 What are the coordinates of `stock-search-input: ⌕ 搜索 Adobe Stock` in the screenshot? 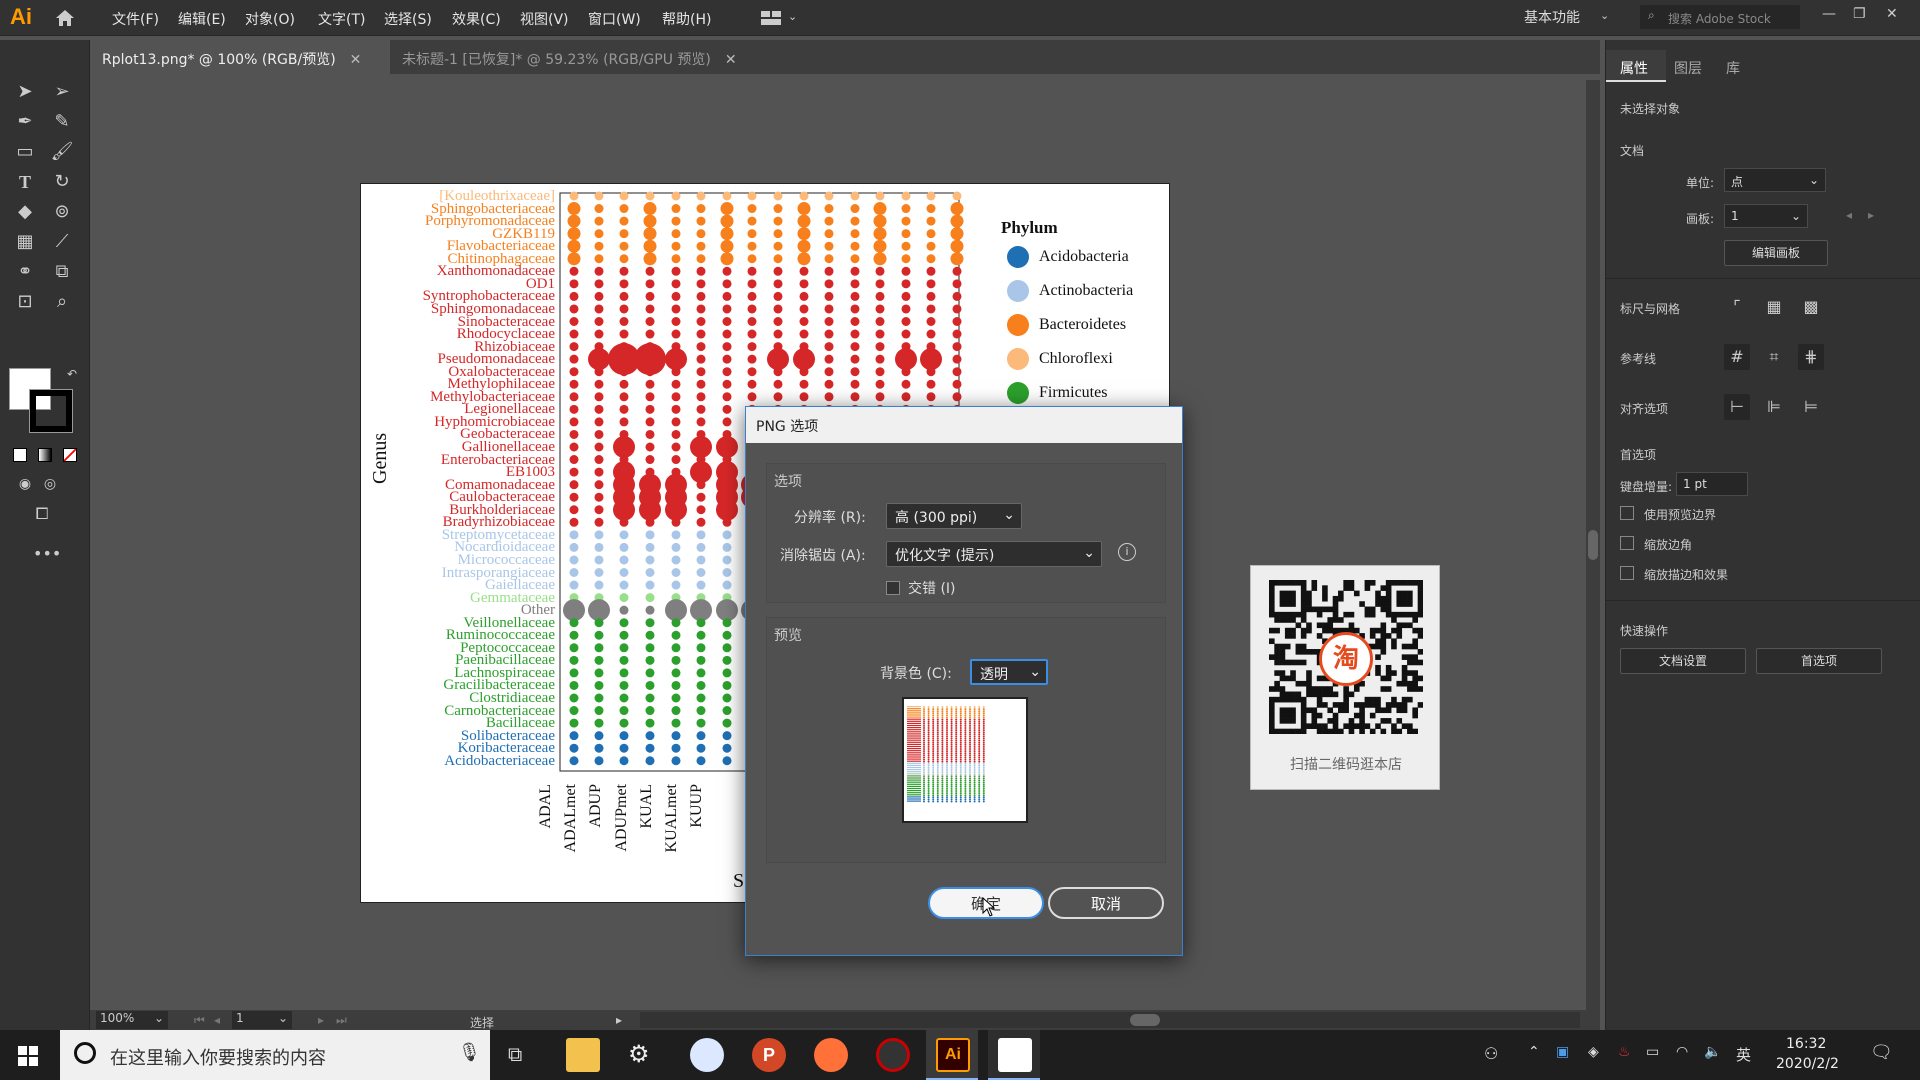 It's located at (1720, 17).